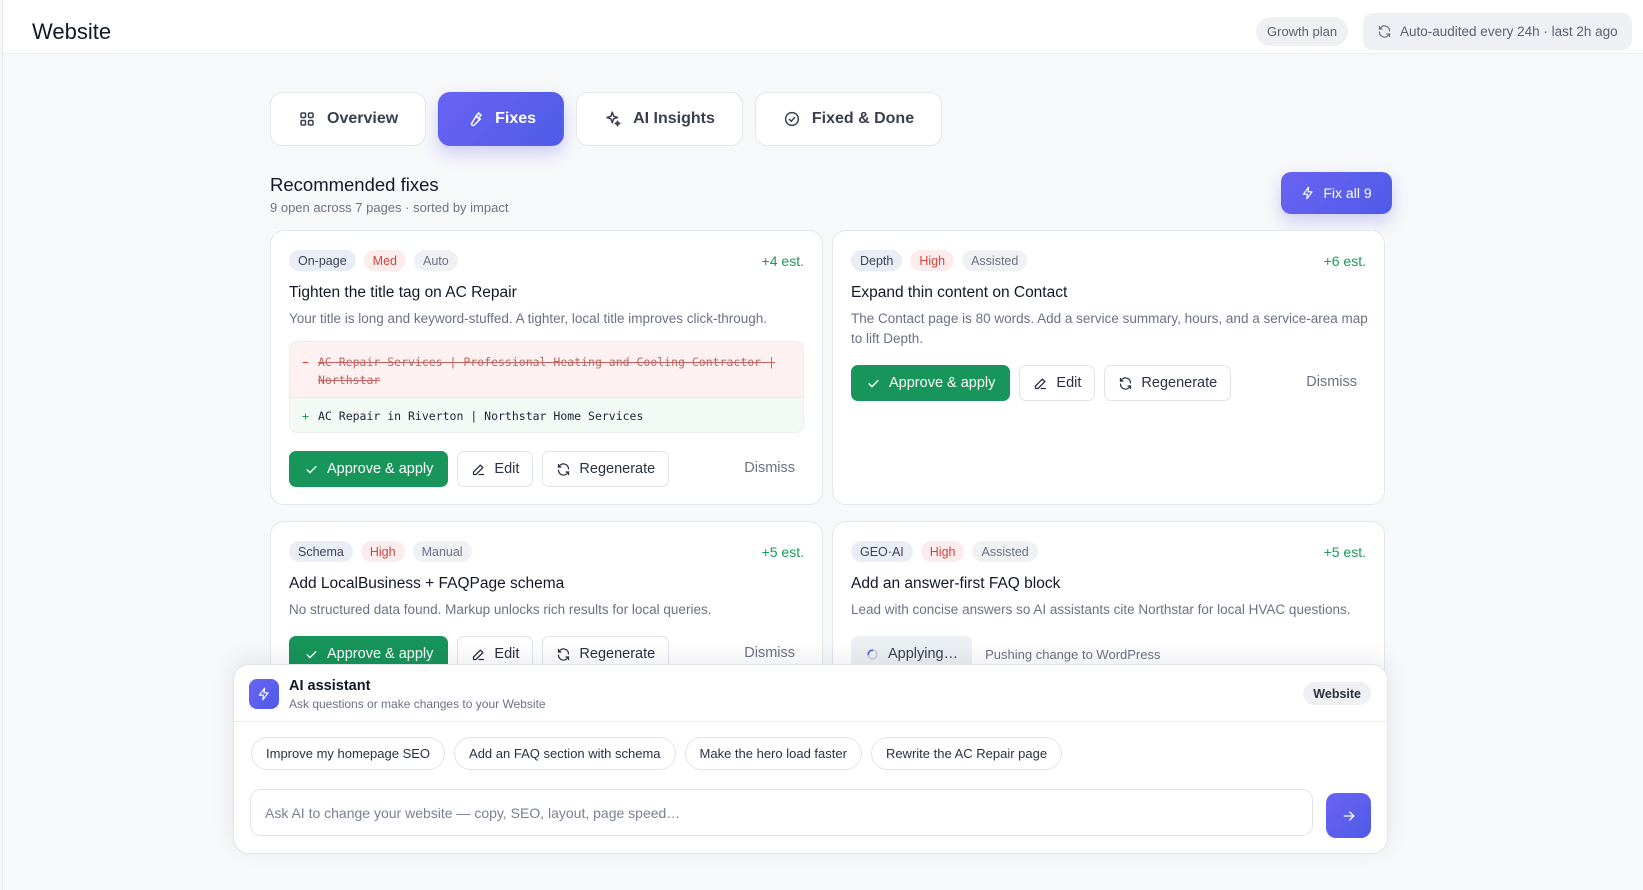 The image size is (1643, 890). I want to click on impact-estimate: +4 est., so click(782, 261).